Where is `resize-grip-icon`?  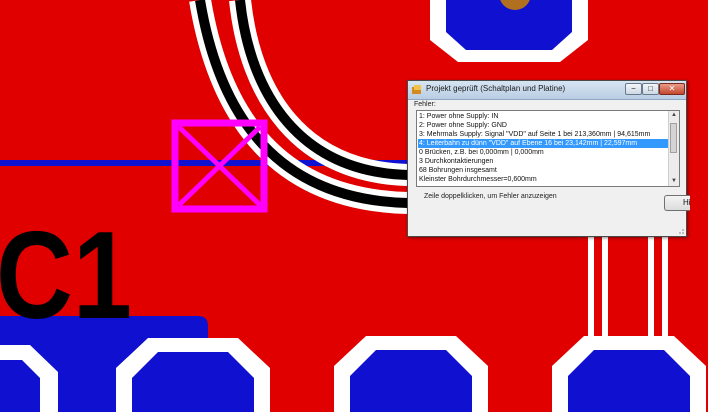
resize-grip-icon is located at coordinates (681, 231).